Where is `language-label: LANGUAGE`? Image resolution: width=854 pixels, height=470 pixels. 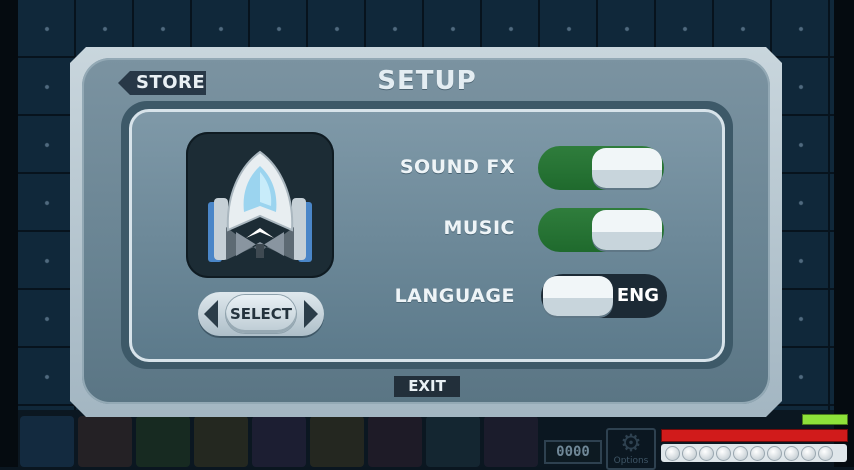
language-label: LANGUAGE is located at coordinates (454, 296).